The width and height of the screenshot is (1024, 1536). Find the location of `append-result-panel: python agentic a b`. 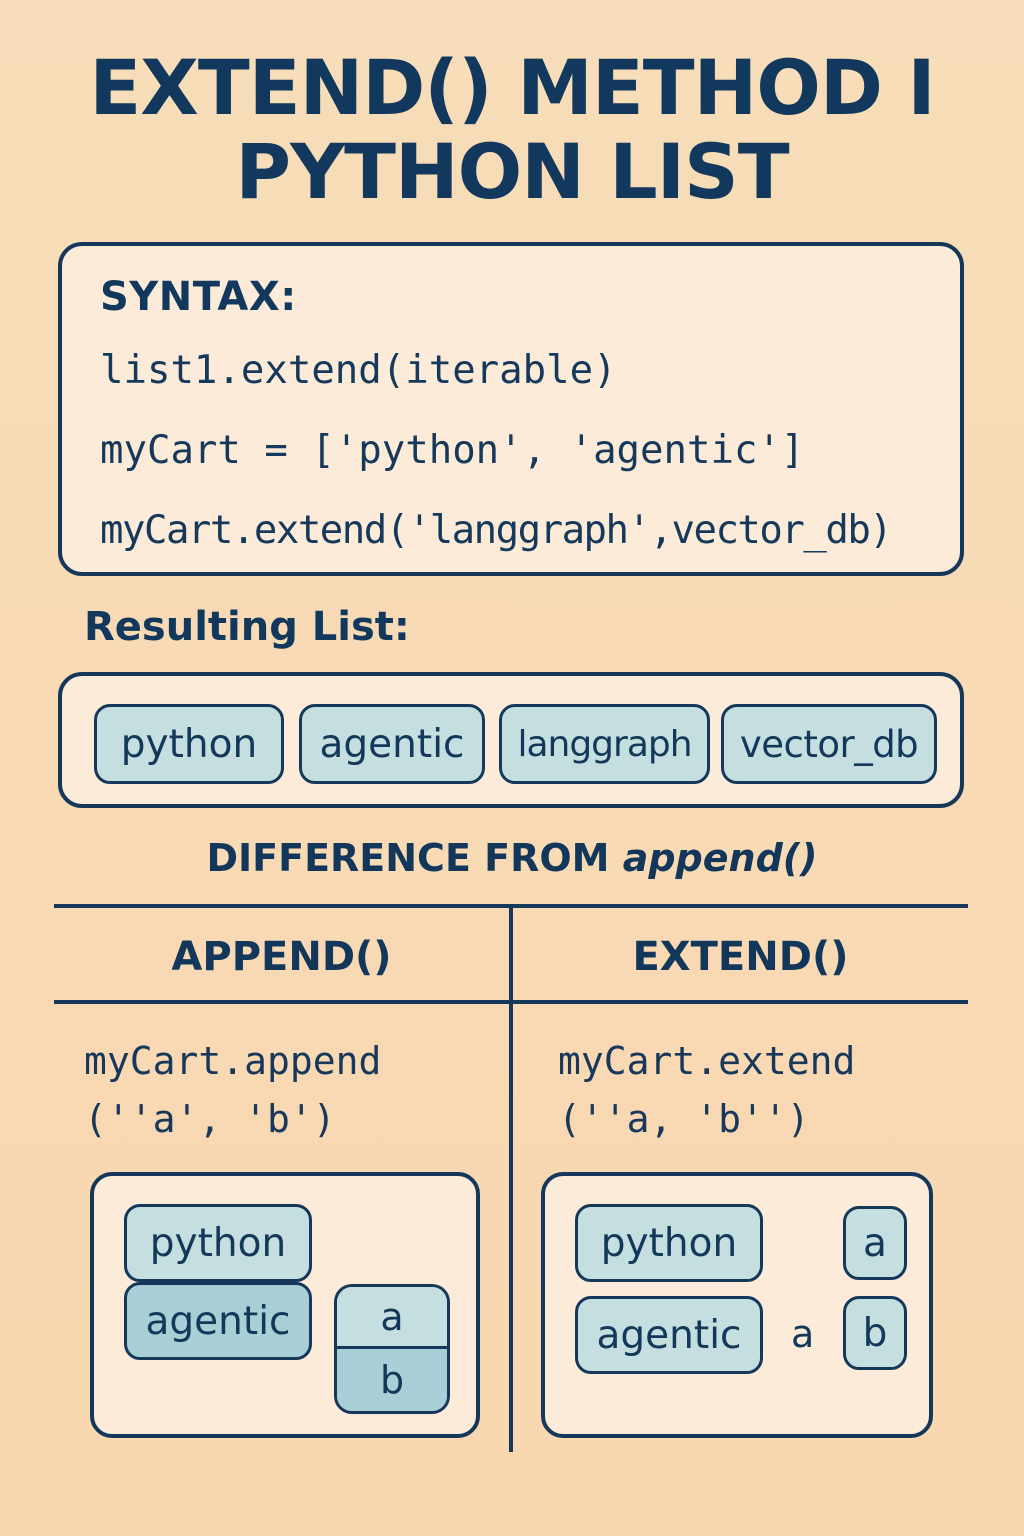

append-result-panel: python agentic a b is located at coordinates (285, 1305).